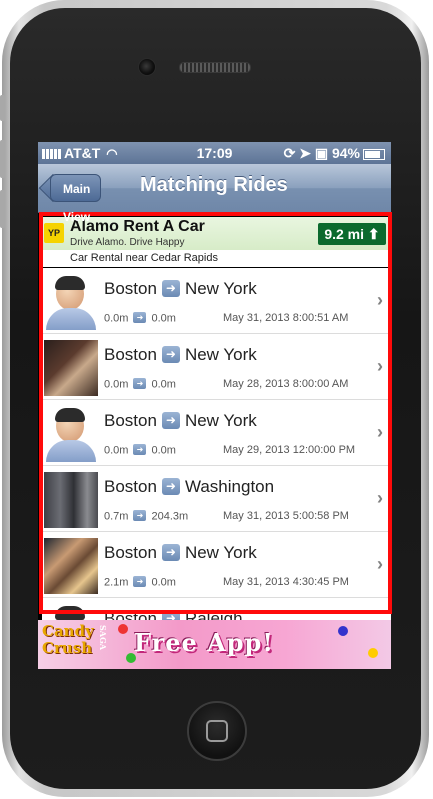  I want to click on back-button: Main View, so click(76, 199).